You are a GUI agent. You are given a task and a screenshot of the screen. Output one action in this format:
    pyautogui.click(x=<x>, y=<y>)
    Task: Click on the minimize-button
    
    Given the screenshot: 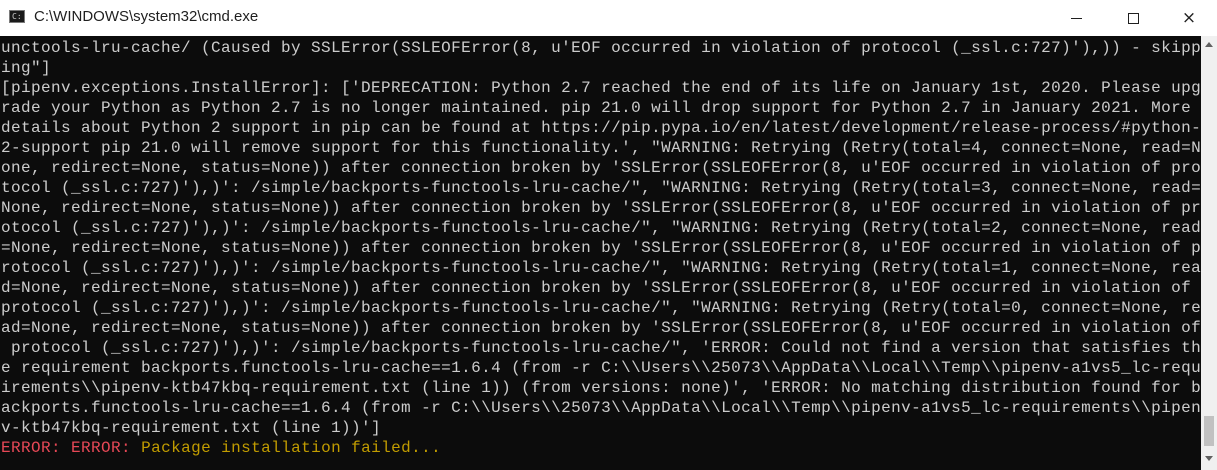 What is the action you would take?
    pyautogui.click(x=1076, y=18)
    